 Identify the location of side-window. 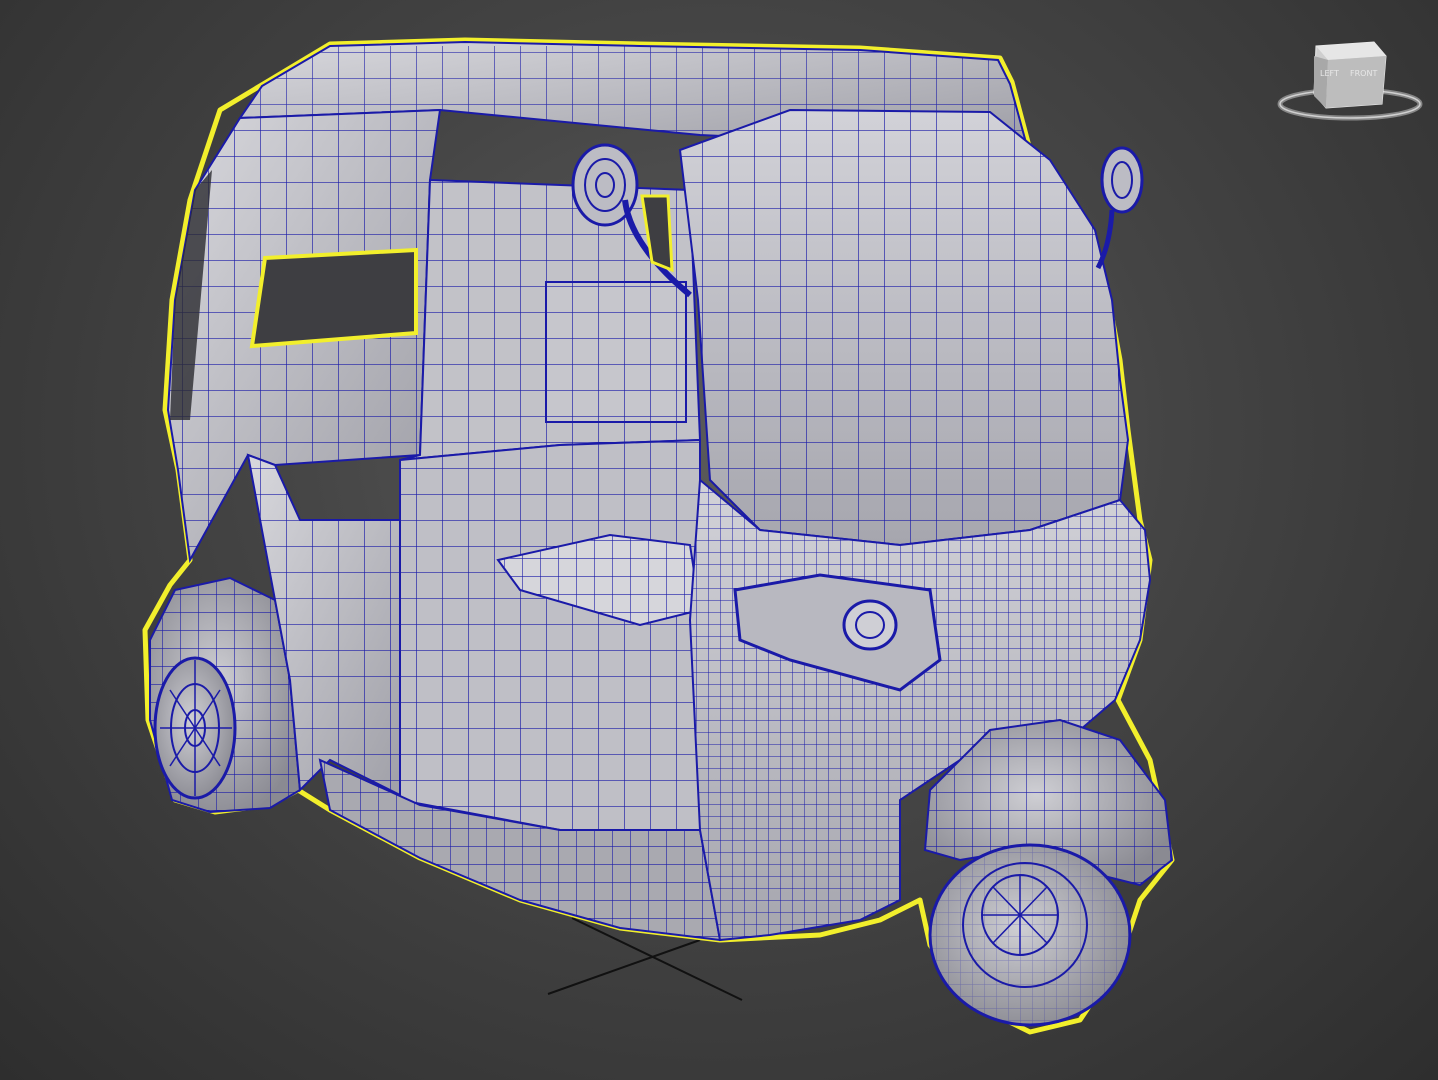
(333, 298).